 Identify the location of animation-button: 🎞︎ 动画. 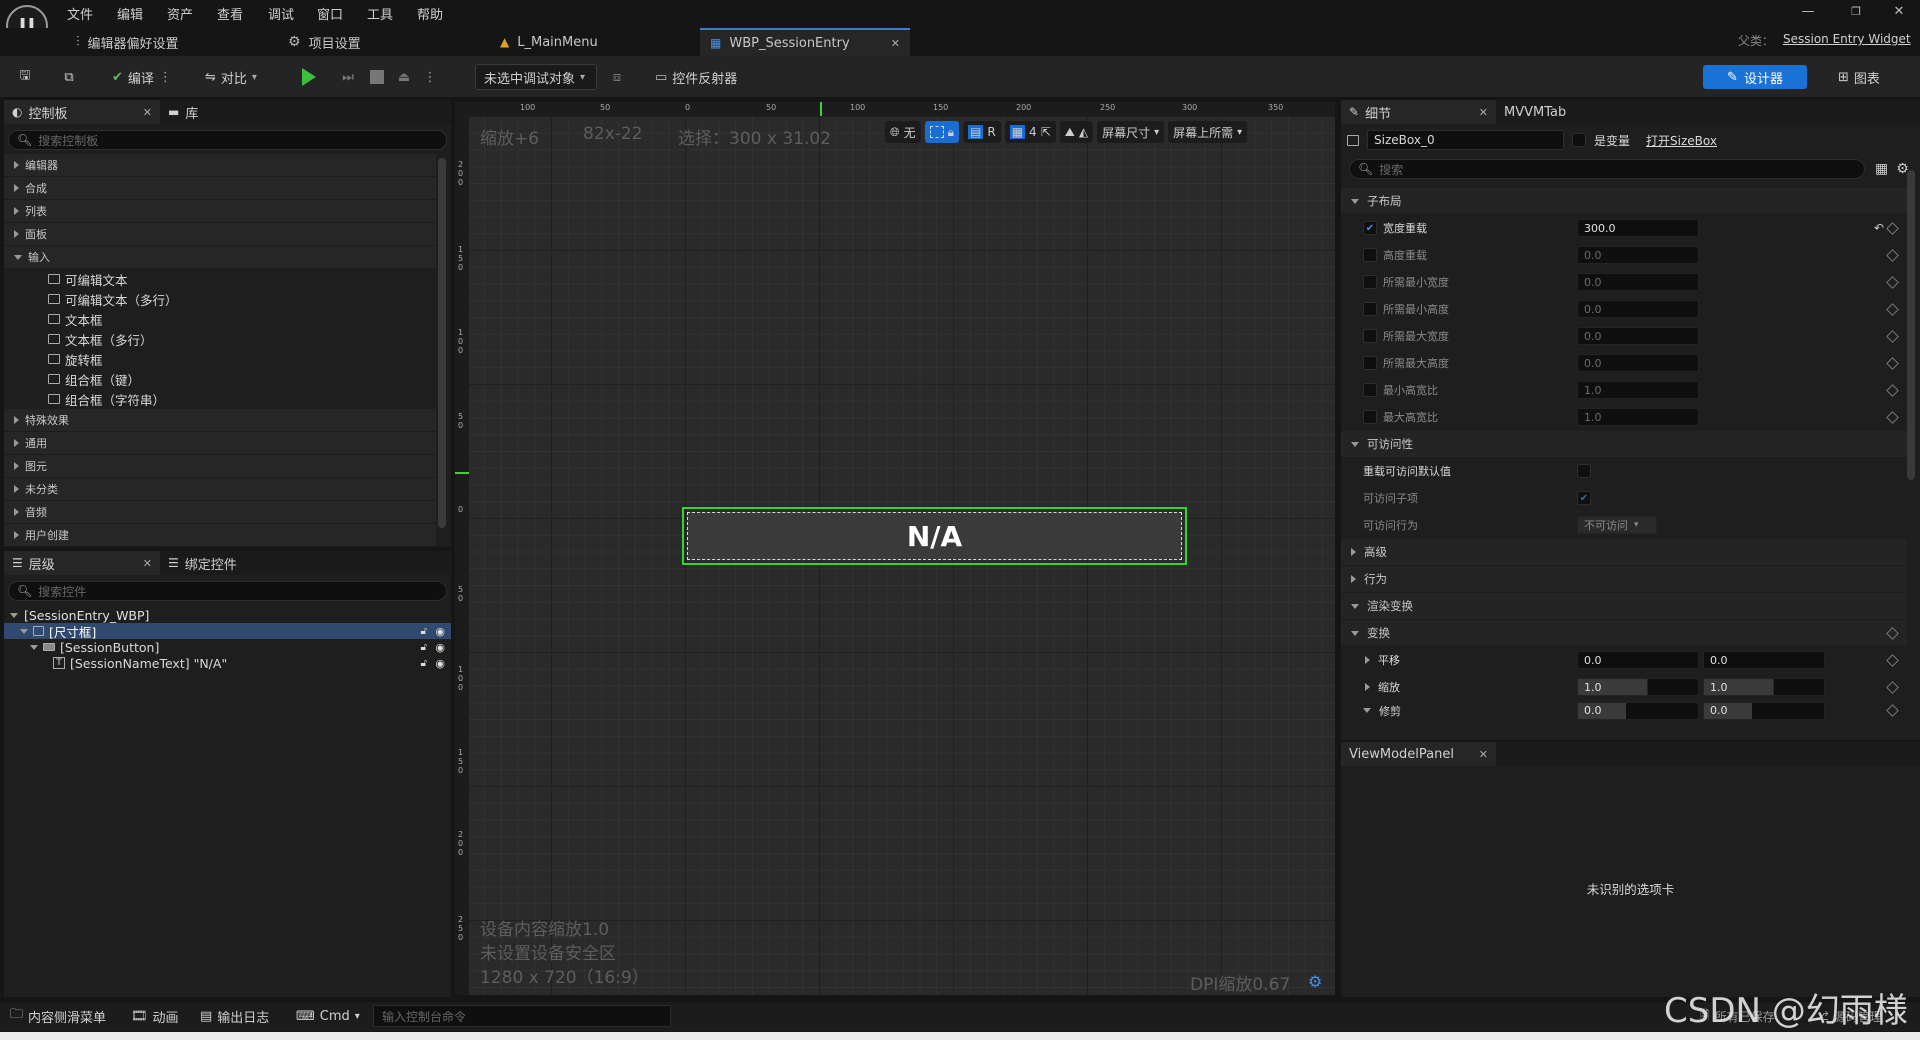
(155, 1016).